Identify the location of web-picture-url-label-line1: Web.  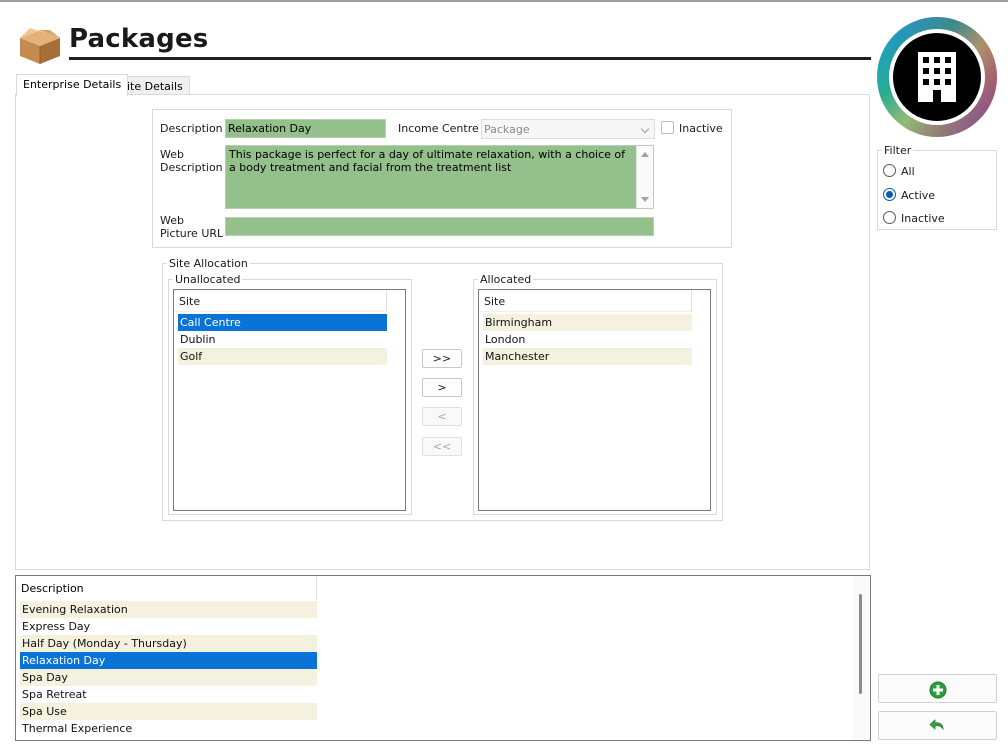
(172, 220).